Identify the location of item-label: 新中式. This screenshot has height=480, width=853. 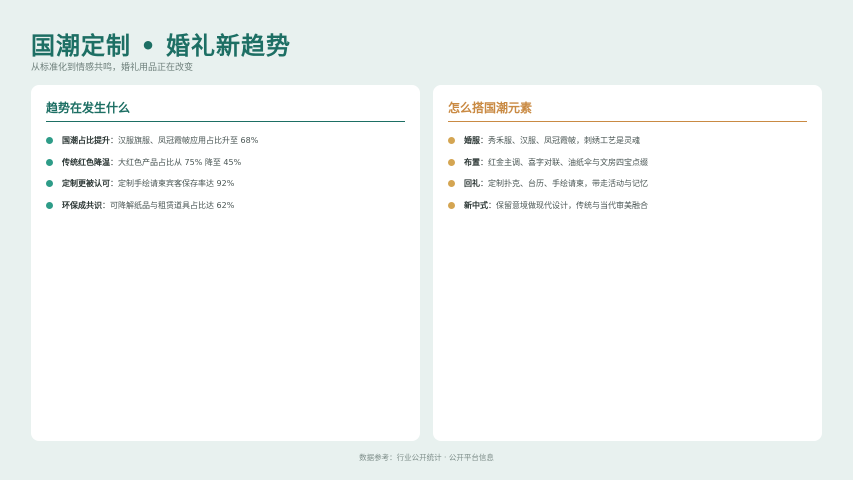
(476, 205).